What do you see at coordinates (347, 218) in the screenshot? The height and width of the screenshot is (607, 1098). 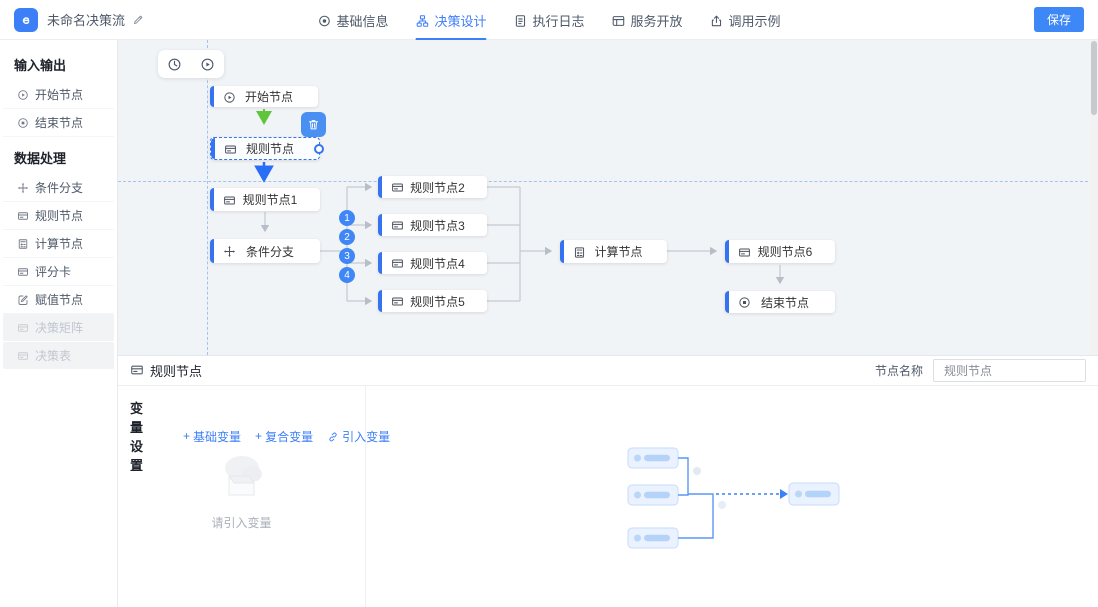 I see `branch-number-badge: 1` at bounding box center [347, 218].